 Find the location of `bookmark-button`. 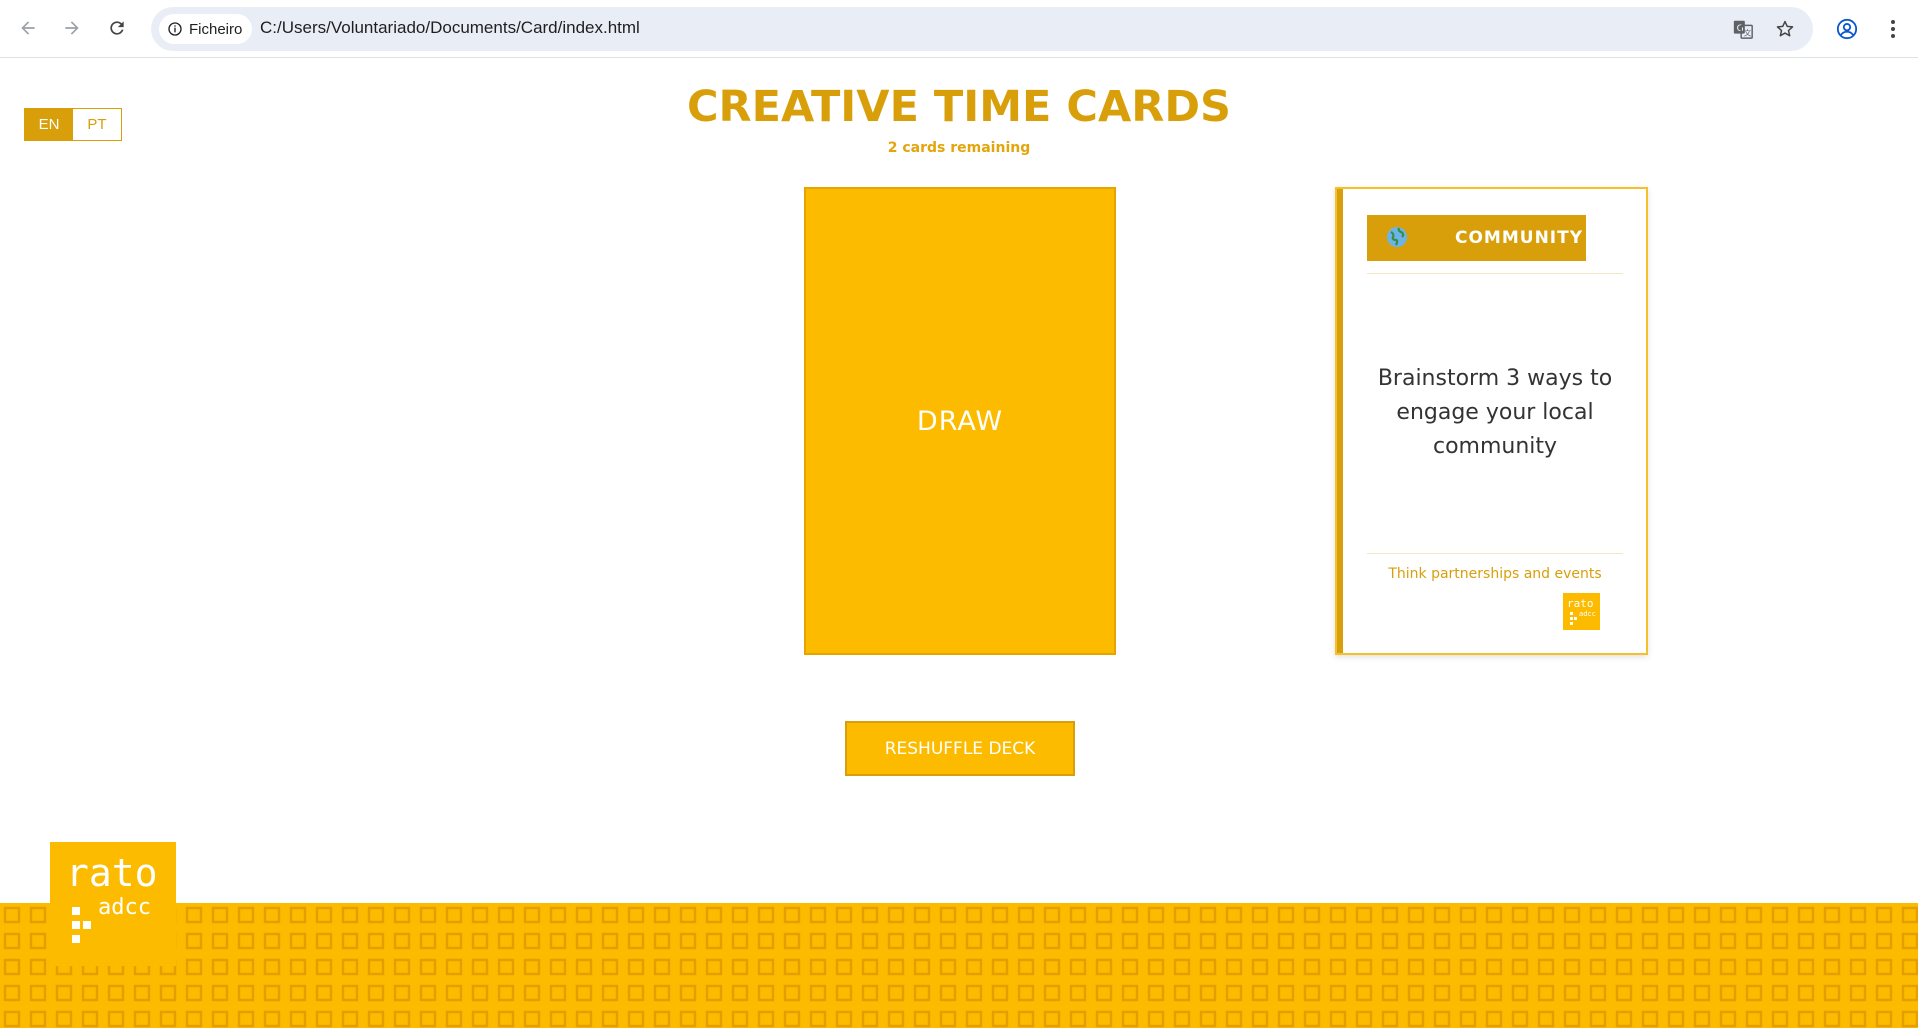

bookmark-button is located at coordinates (1785, 29).